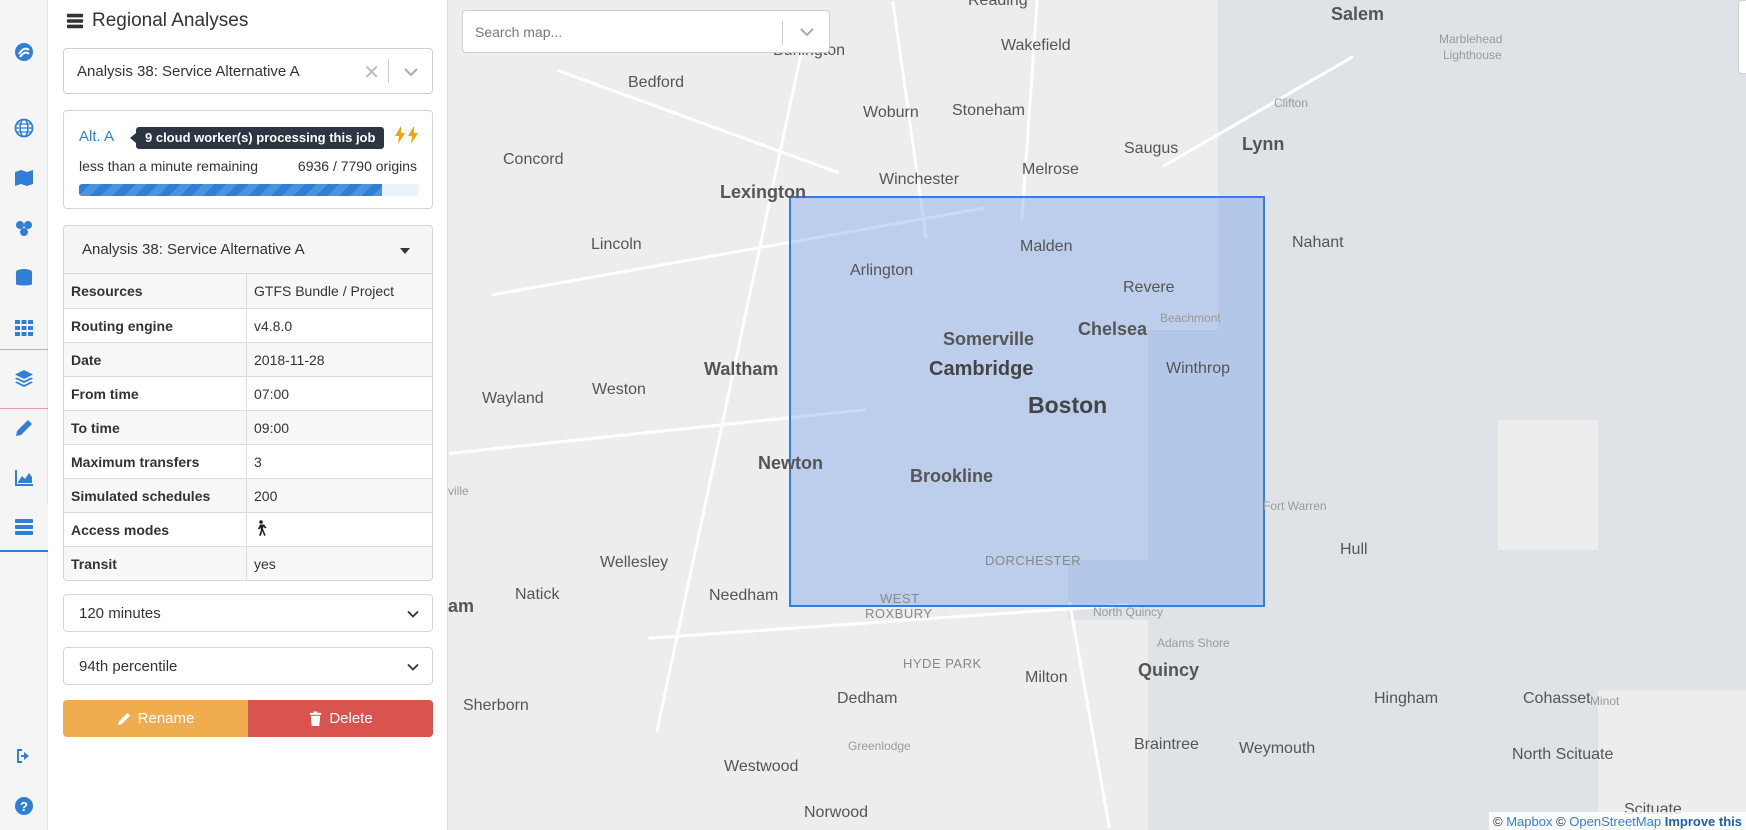  What do you see at coordinates (1358, 14) in the screenshot?
I see `place-label: Salem` at bounding box center [1358, 14].